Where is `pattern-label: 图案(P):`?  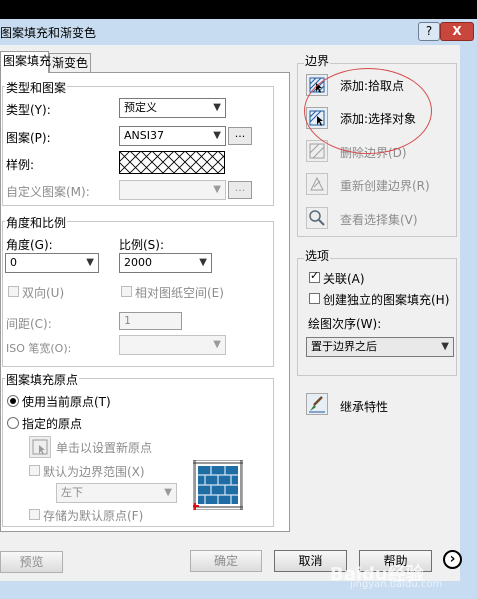 pattern-label: 图案(P): is located at coordinates (28, 138).